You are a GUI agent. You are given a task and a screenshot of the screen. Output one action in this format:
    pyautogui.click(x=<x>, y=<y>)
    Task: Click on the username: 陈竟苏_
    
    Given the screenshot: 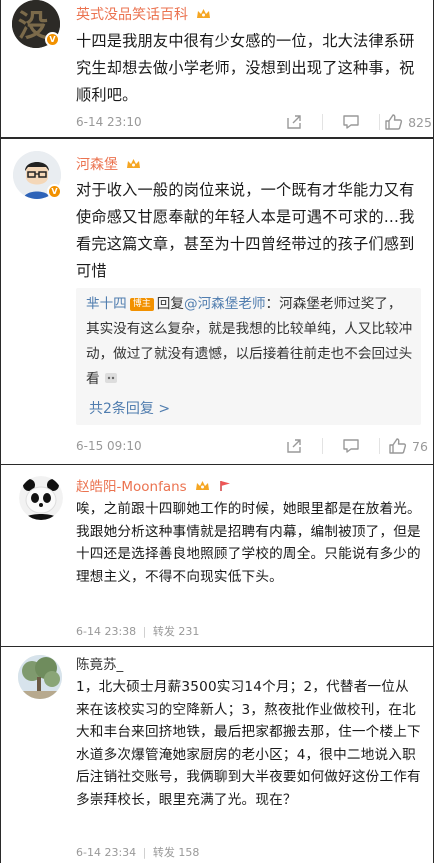 What is the action you would take?
    pyautogui.click(x=99, y=663)
    